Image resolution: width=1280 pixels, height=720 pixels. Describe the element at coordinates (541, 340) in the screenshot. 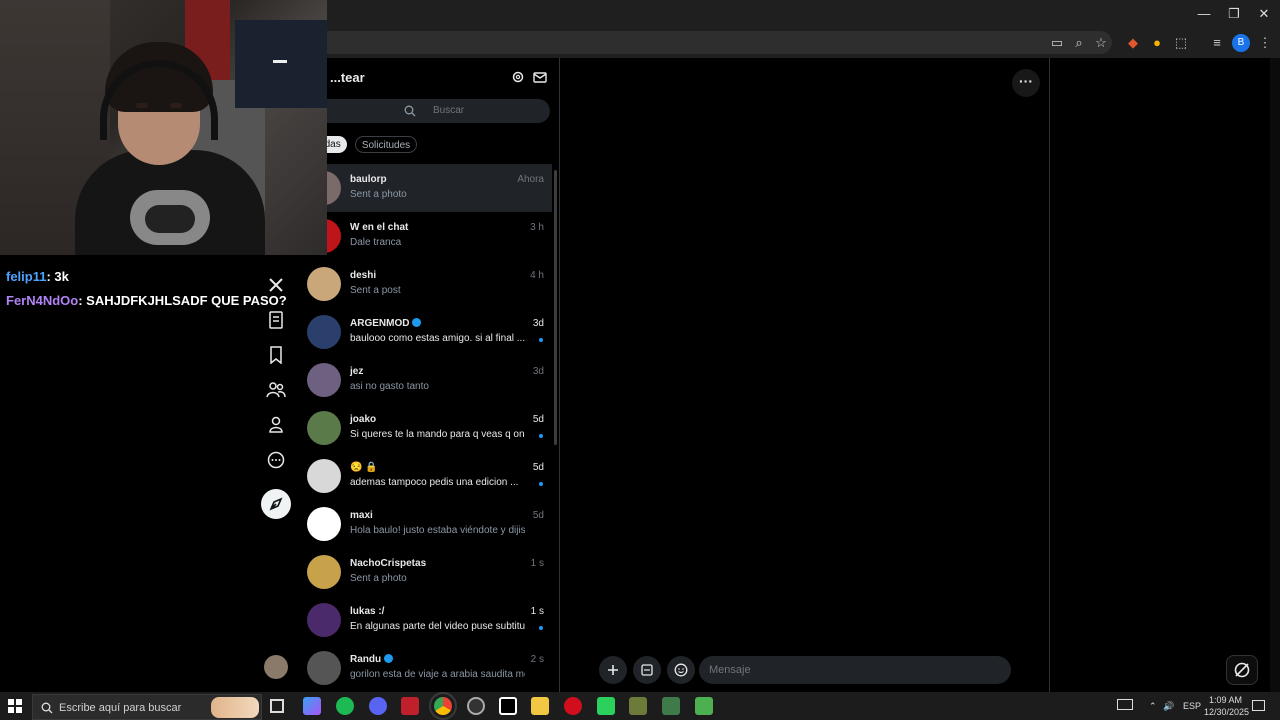

I see `unread-dot-icon` at that location.